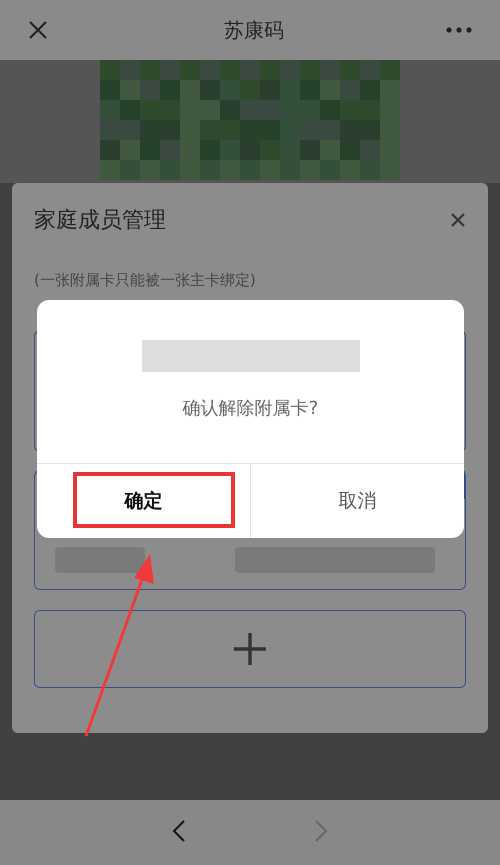  What do you see at coordinates (254, 30) in the screenshot?
I see `page-title: 苏康码` at bounding box center [254, 30].